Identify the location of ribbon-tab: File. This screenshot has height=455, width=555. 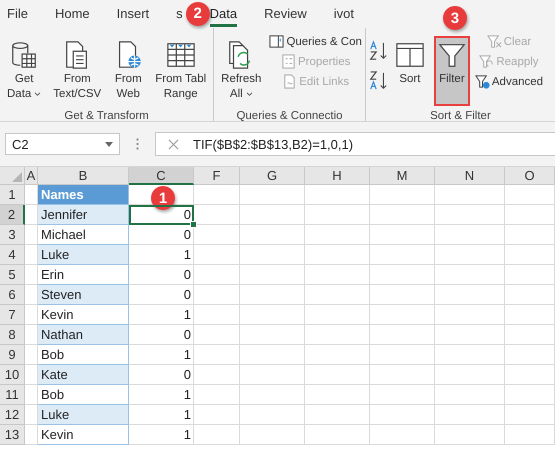
(17, 14).